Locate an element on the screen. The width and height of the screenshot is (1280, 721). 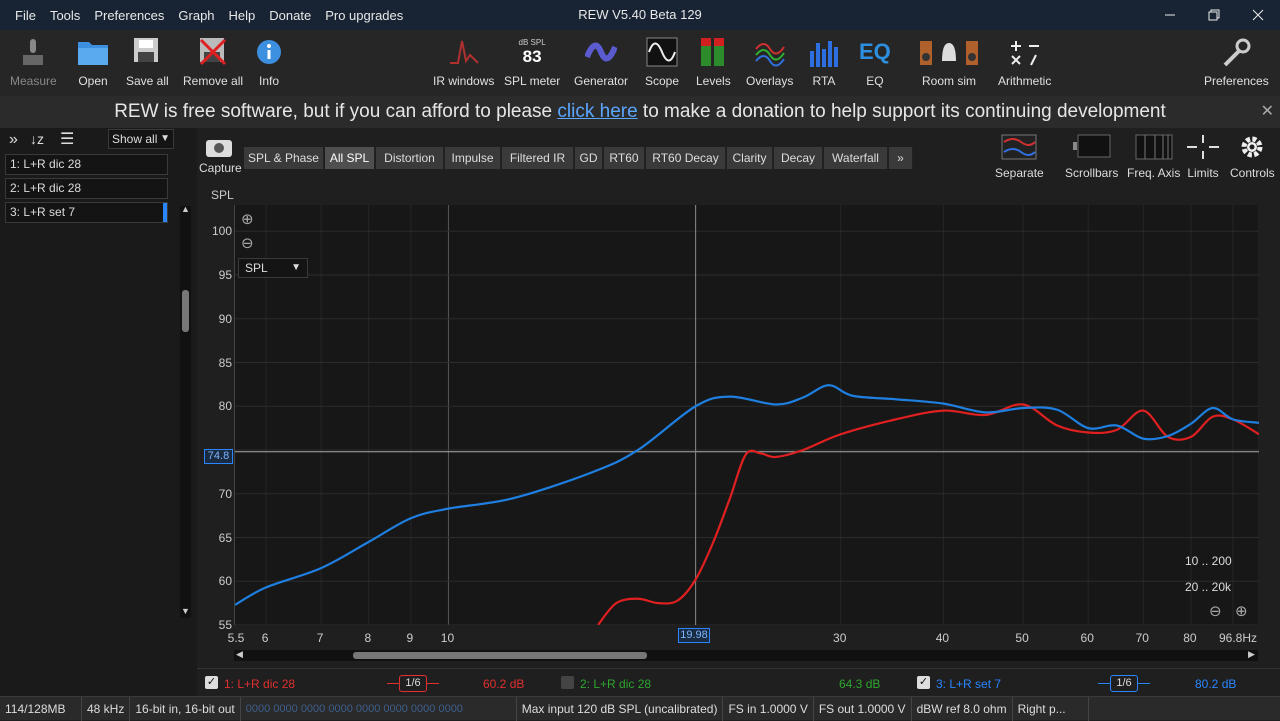
menu-pro-upgrades: Pro upgrades is located at coordinates (364, 15).